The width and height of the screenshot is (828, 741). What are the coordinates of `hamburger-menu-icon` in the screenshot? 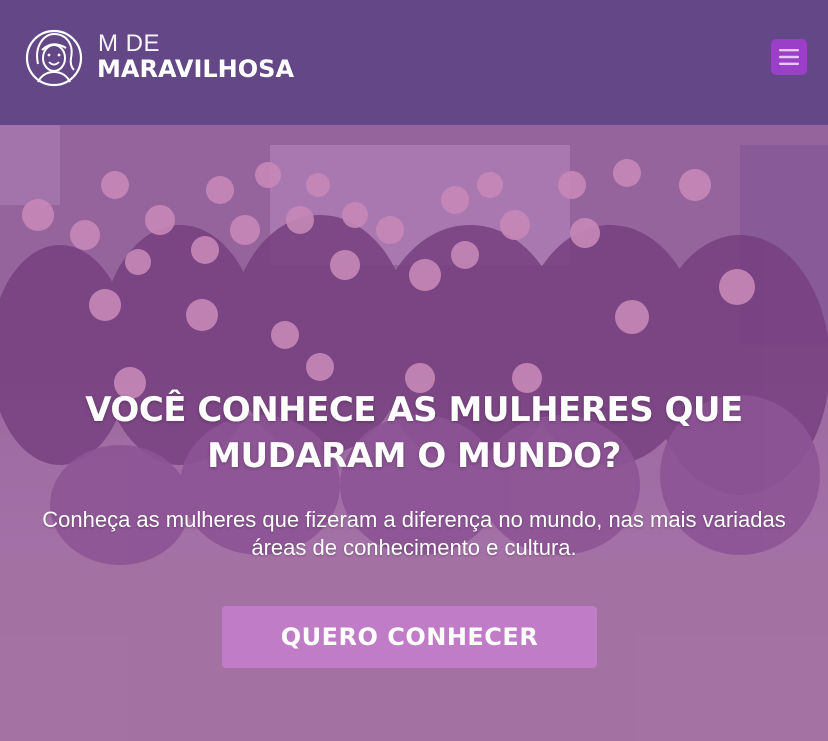 It's located at (789, 57).